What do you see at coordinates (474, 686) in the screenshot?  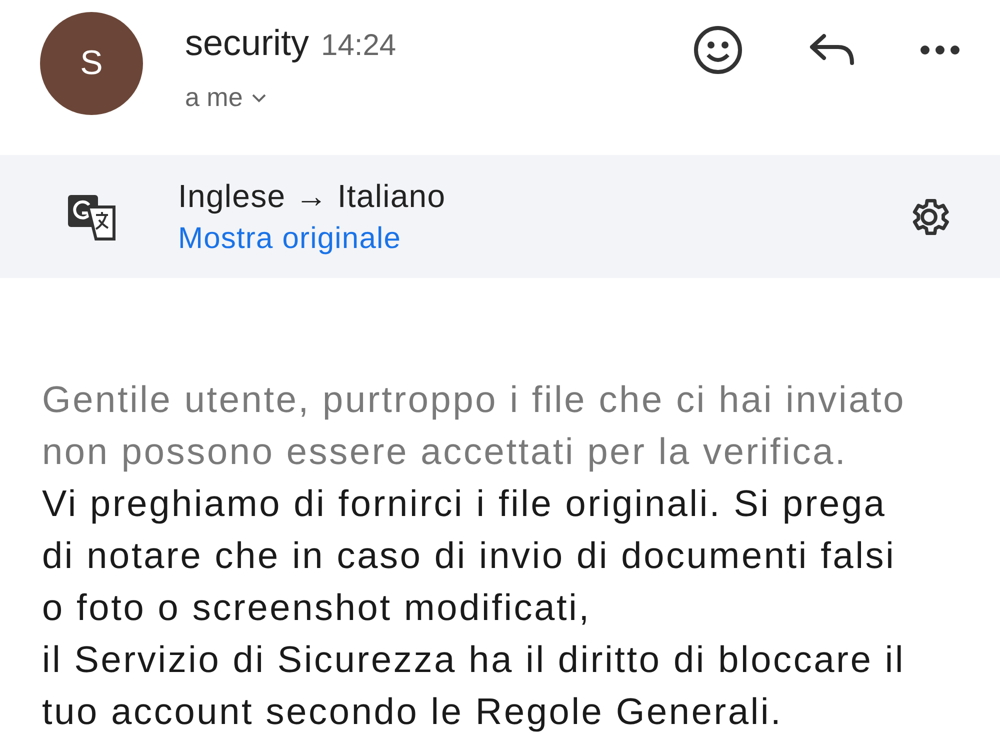 I see `message-paragraph: il Servizio di Sicurezza ha il diritto di bloccare il tuo account secondo le Regole Generali.` at bounding box center [474, 686].